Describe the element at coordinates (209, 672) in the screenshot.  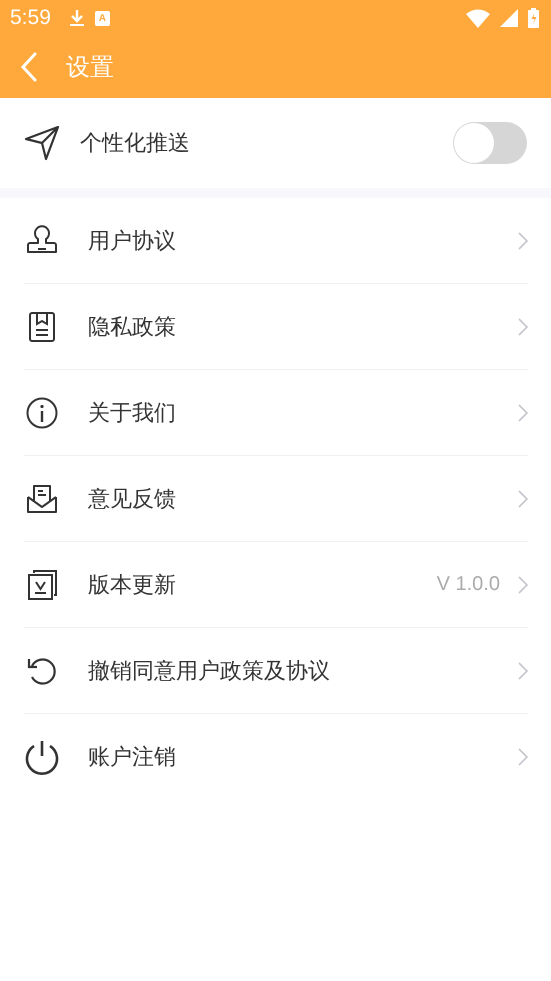
I see `menu-label: 撤销同意用户政策及协议` at that location.